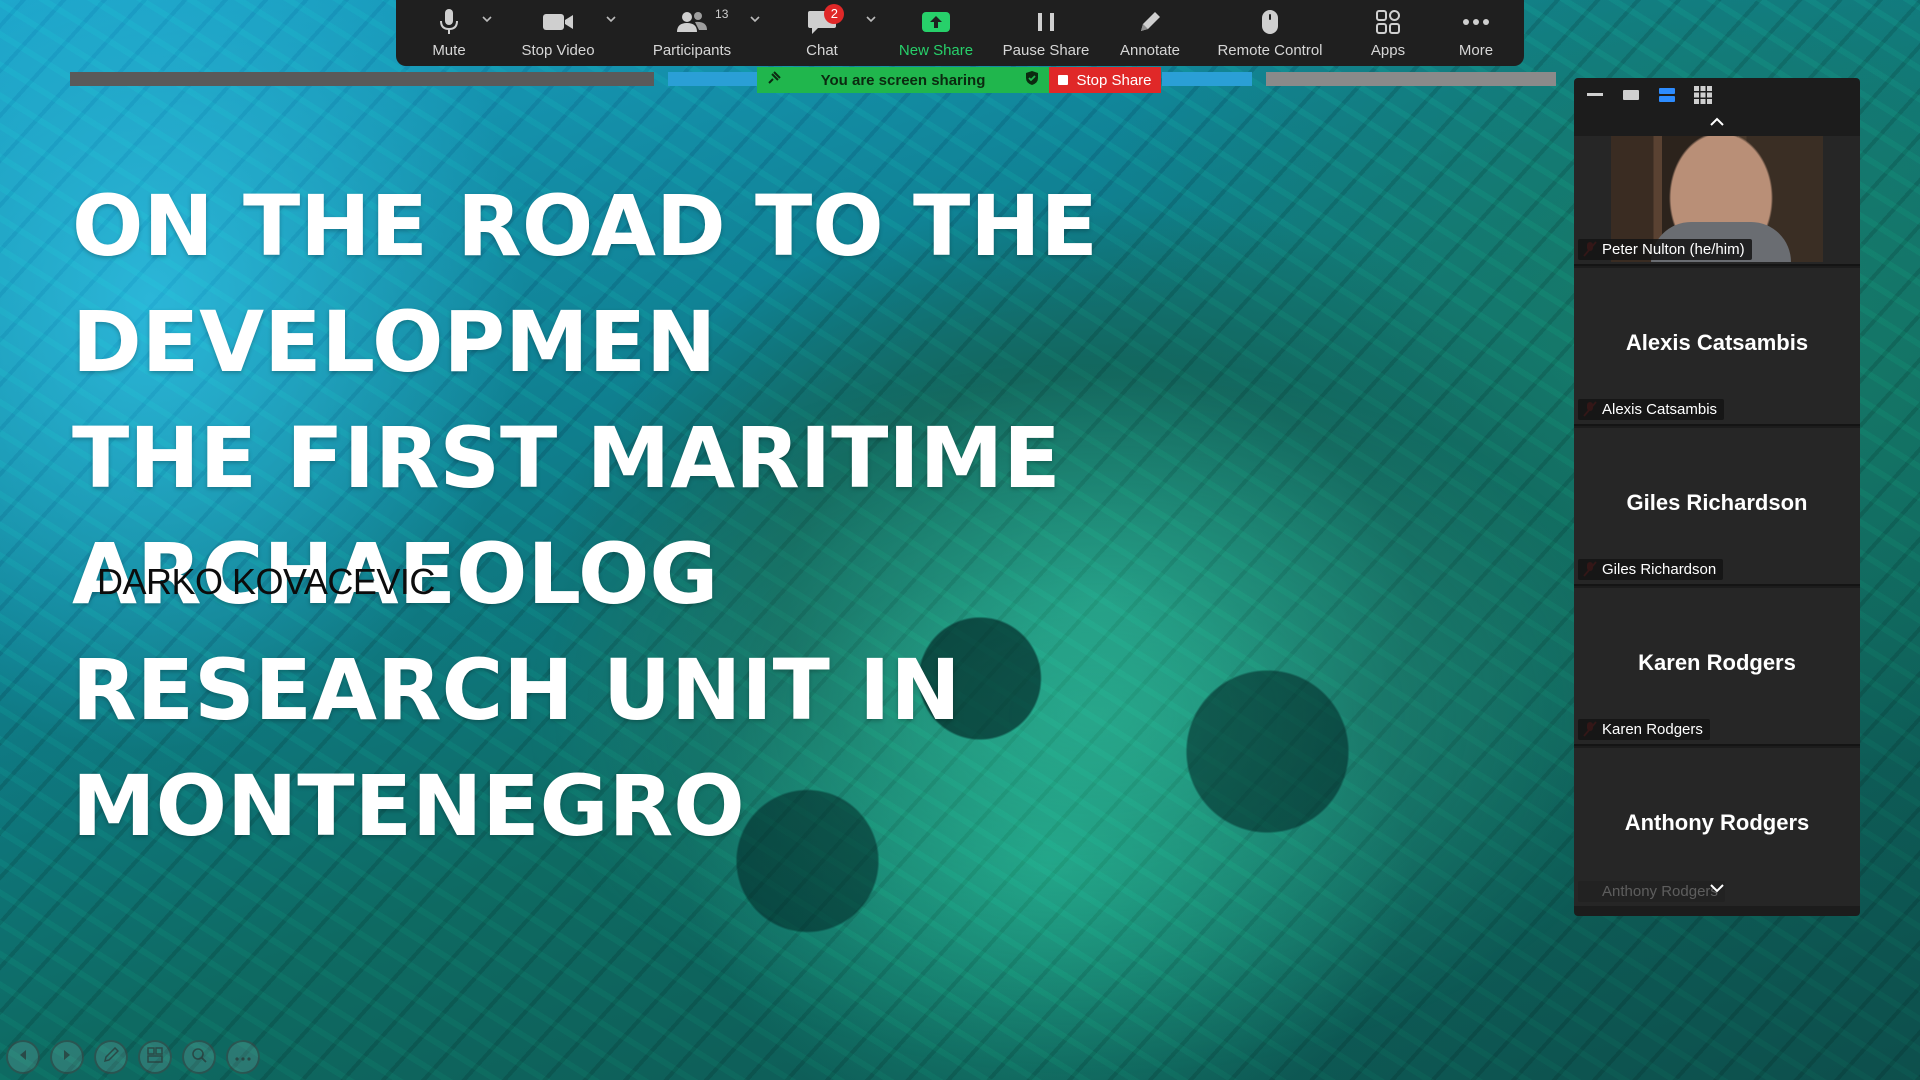  Describe the element at coordinates (1046, 50) in the screenshot. I see `pause-share-label: Pause Share` at that location.